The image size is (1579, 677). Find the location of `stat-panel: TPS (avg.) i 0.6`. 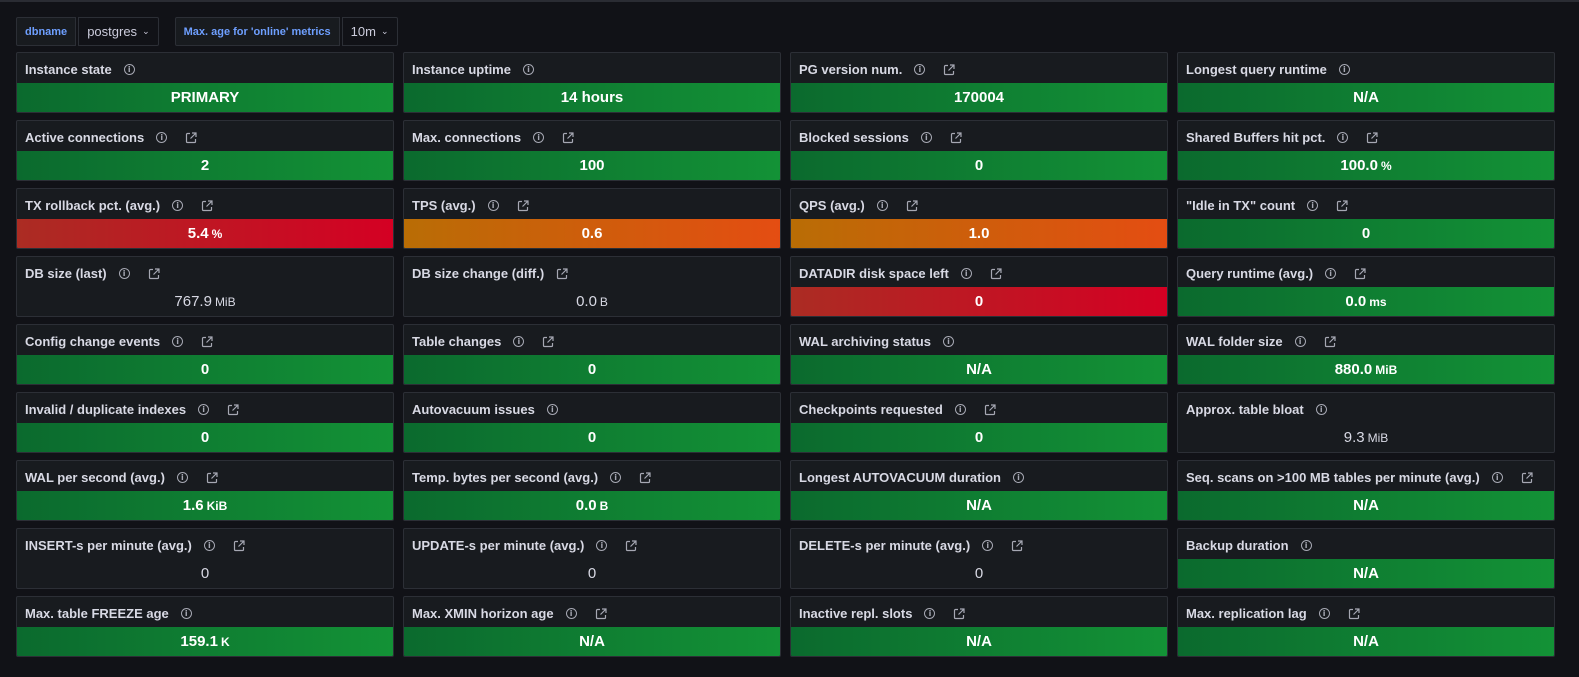

stat-panel: TPS (avg.) i 0.6 is located at coordinates (592, 218).